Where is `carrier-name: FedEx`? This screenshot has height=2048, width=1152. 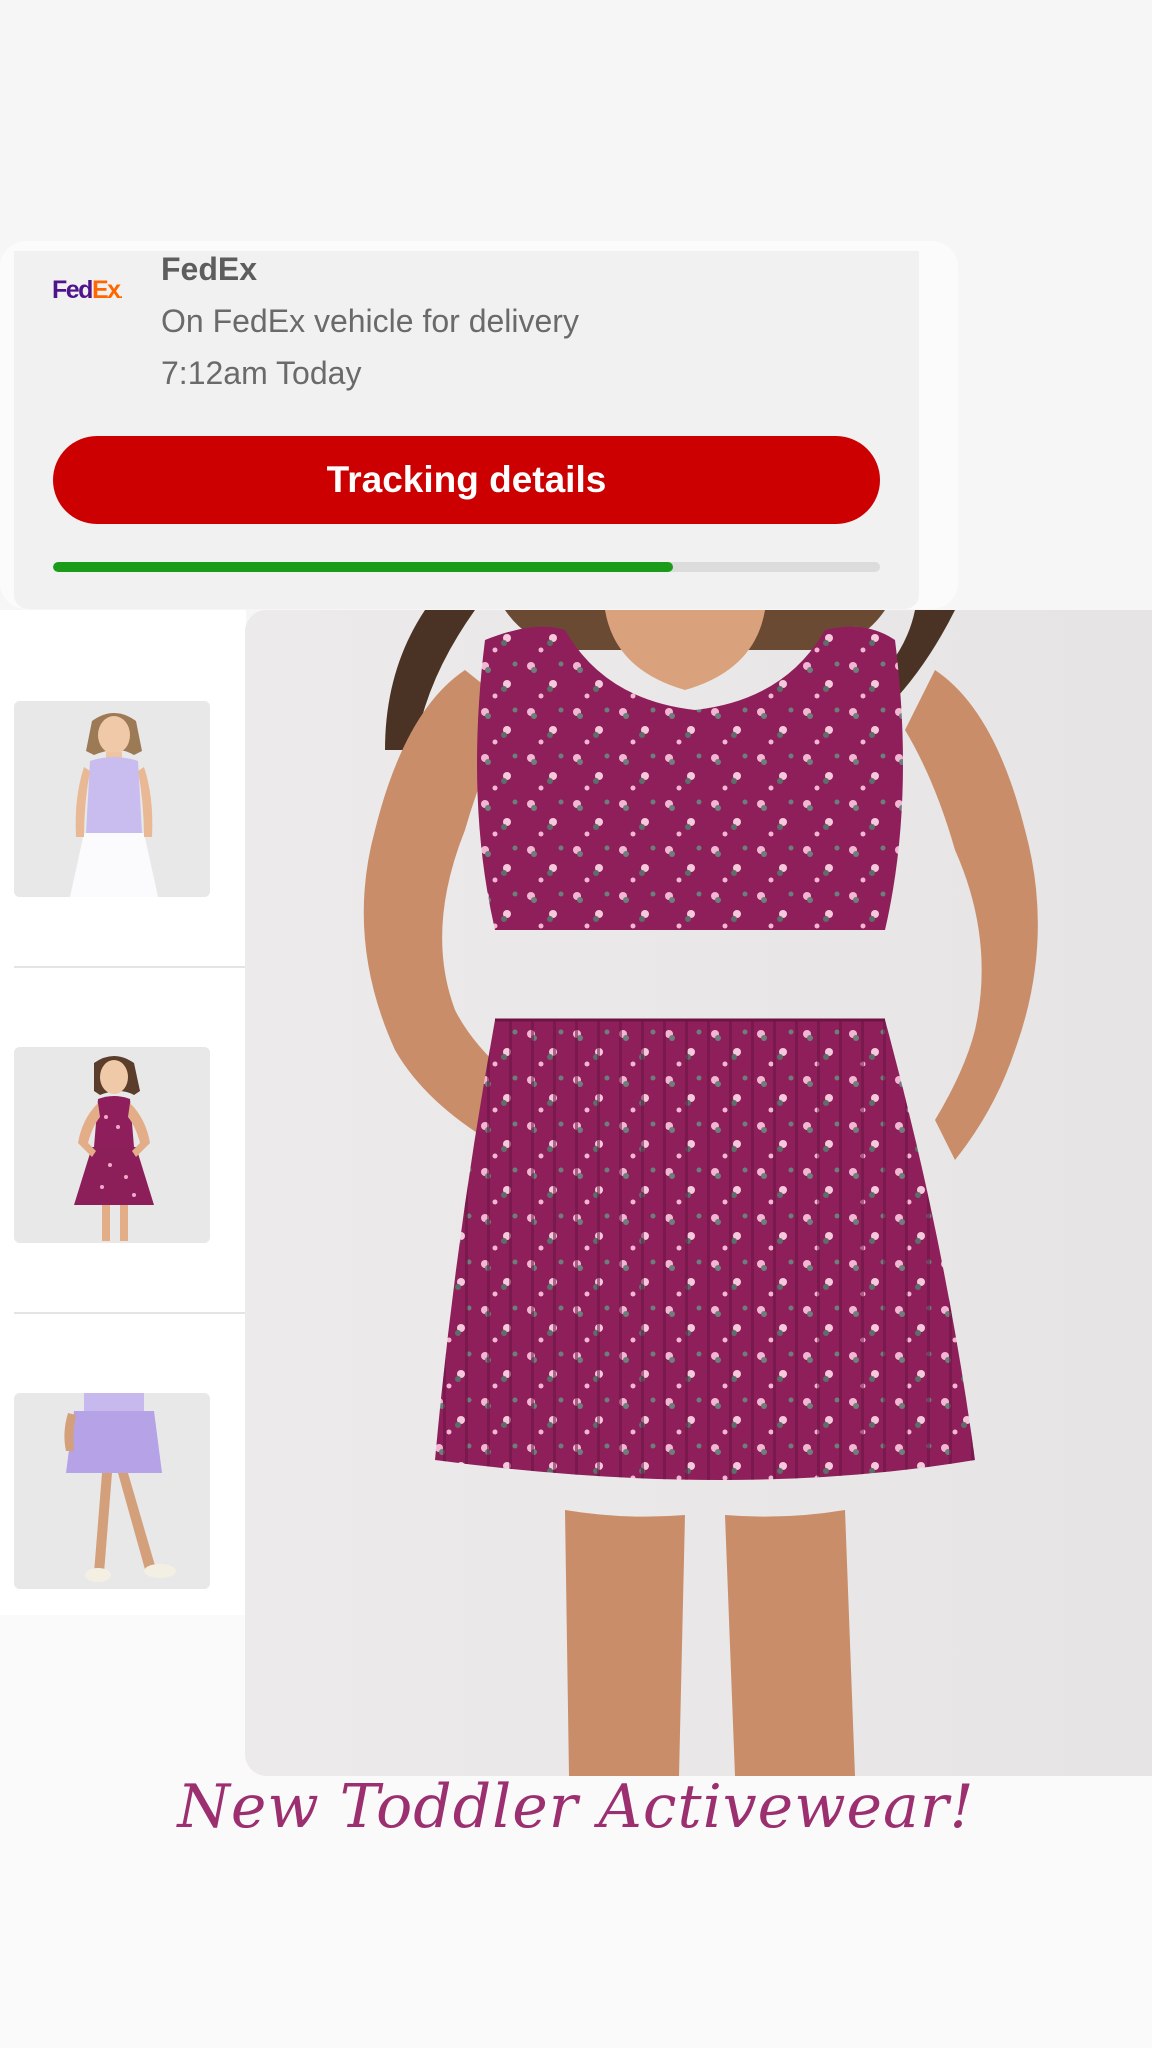 carrier-name: FedEx is located at coordinates (209, 269).